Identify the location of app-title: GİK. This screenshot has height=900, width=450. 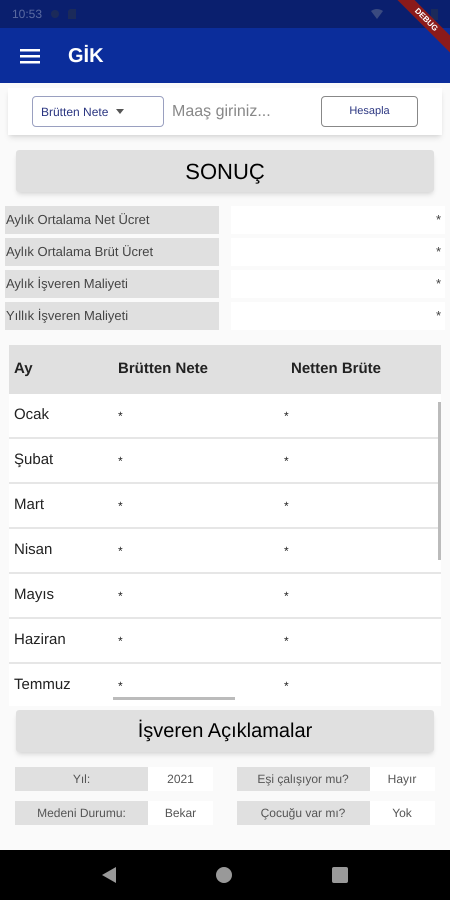
(86, 56).